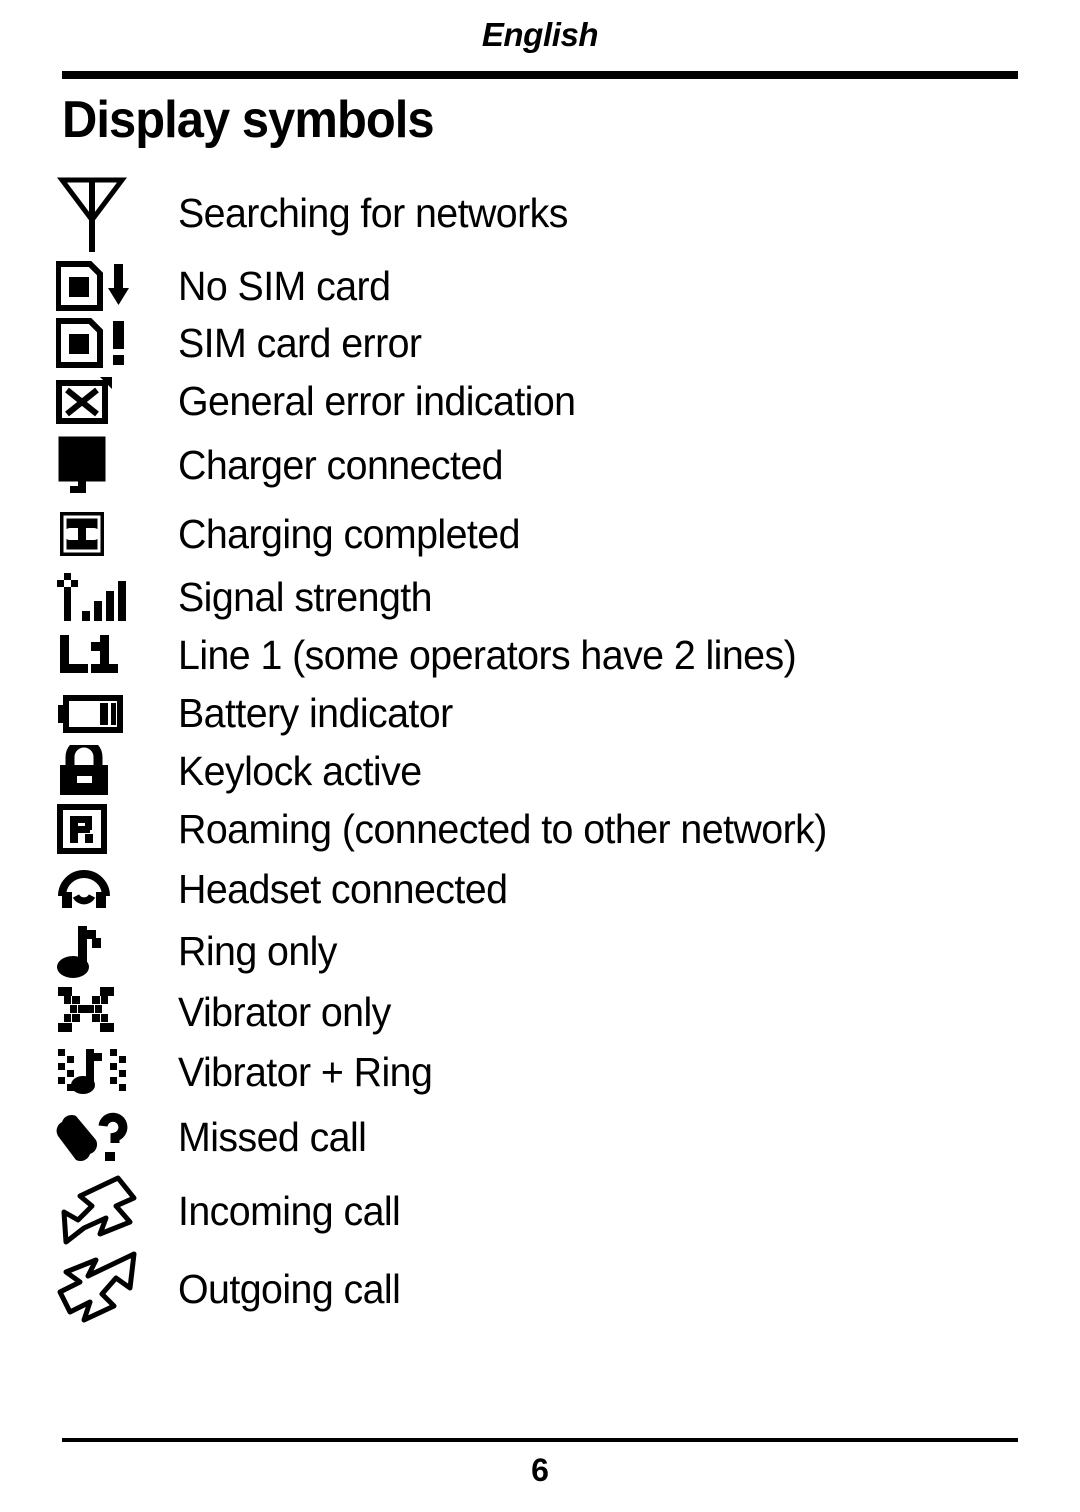 The width and height of the screenshot is (1080, 1512). Describe the element at coordinates (272, 1137) in the screenshot. I see `symbol-label: Missed call` at that location.